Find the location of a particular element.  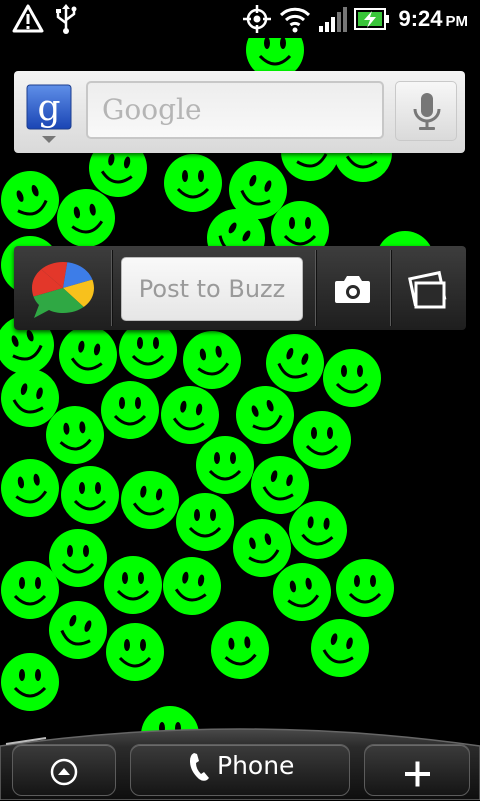

voice-search-button is located at coordinates (426, 111).